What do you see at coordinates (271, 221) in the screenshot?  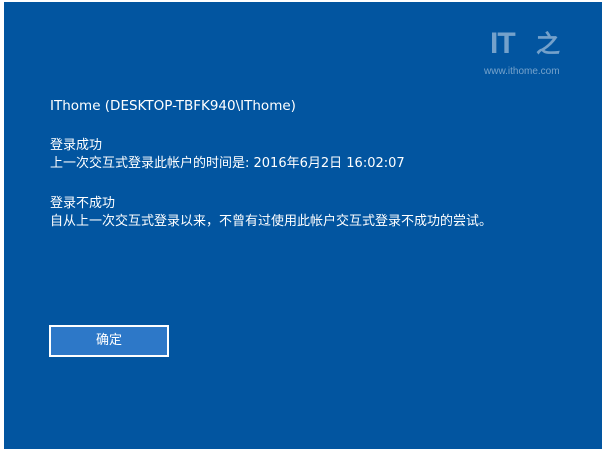 I see `failure-detail: 自从上一次交互式登录以来，不曾有过使用此帐户交互式登录不成功的尝试。` at bounding box center [271, 221].